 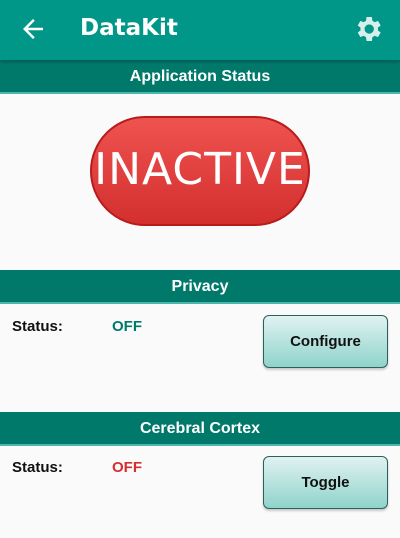 What do you see at coordinates (200, 77) in the screenshot?
I see `application-status-header: Application Status` at bounding box center [200, 77].